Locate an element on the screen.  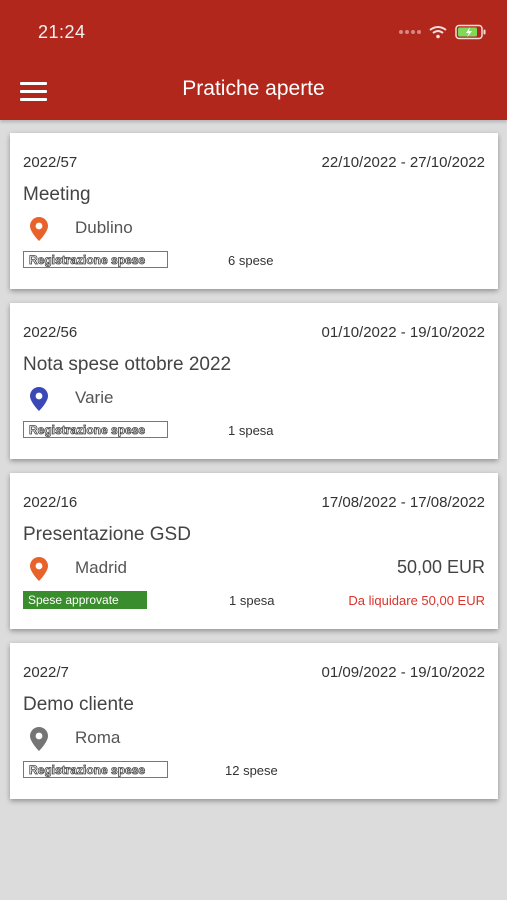
signal-icon is located at coordinates (410, 32).